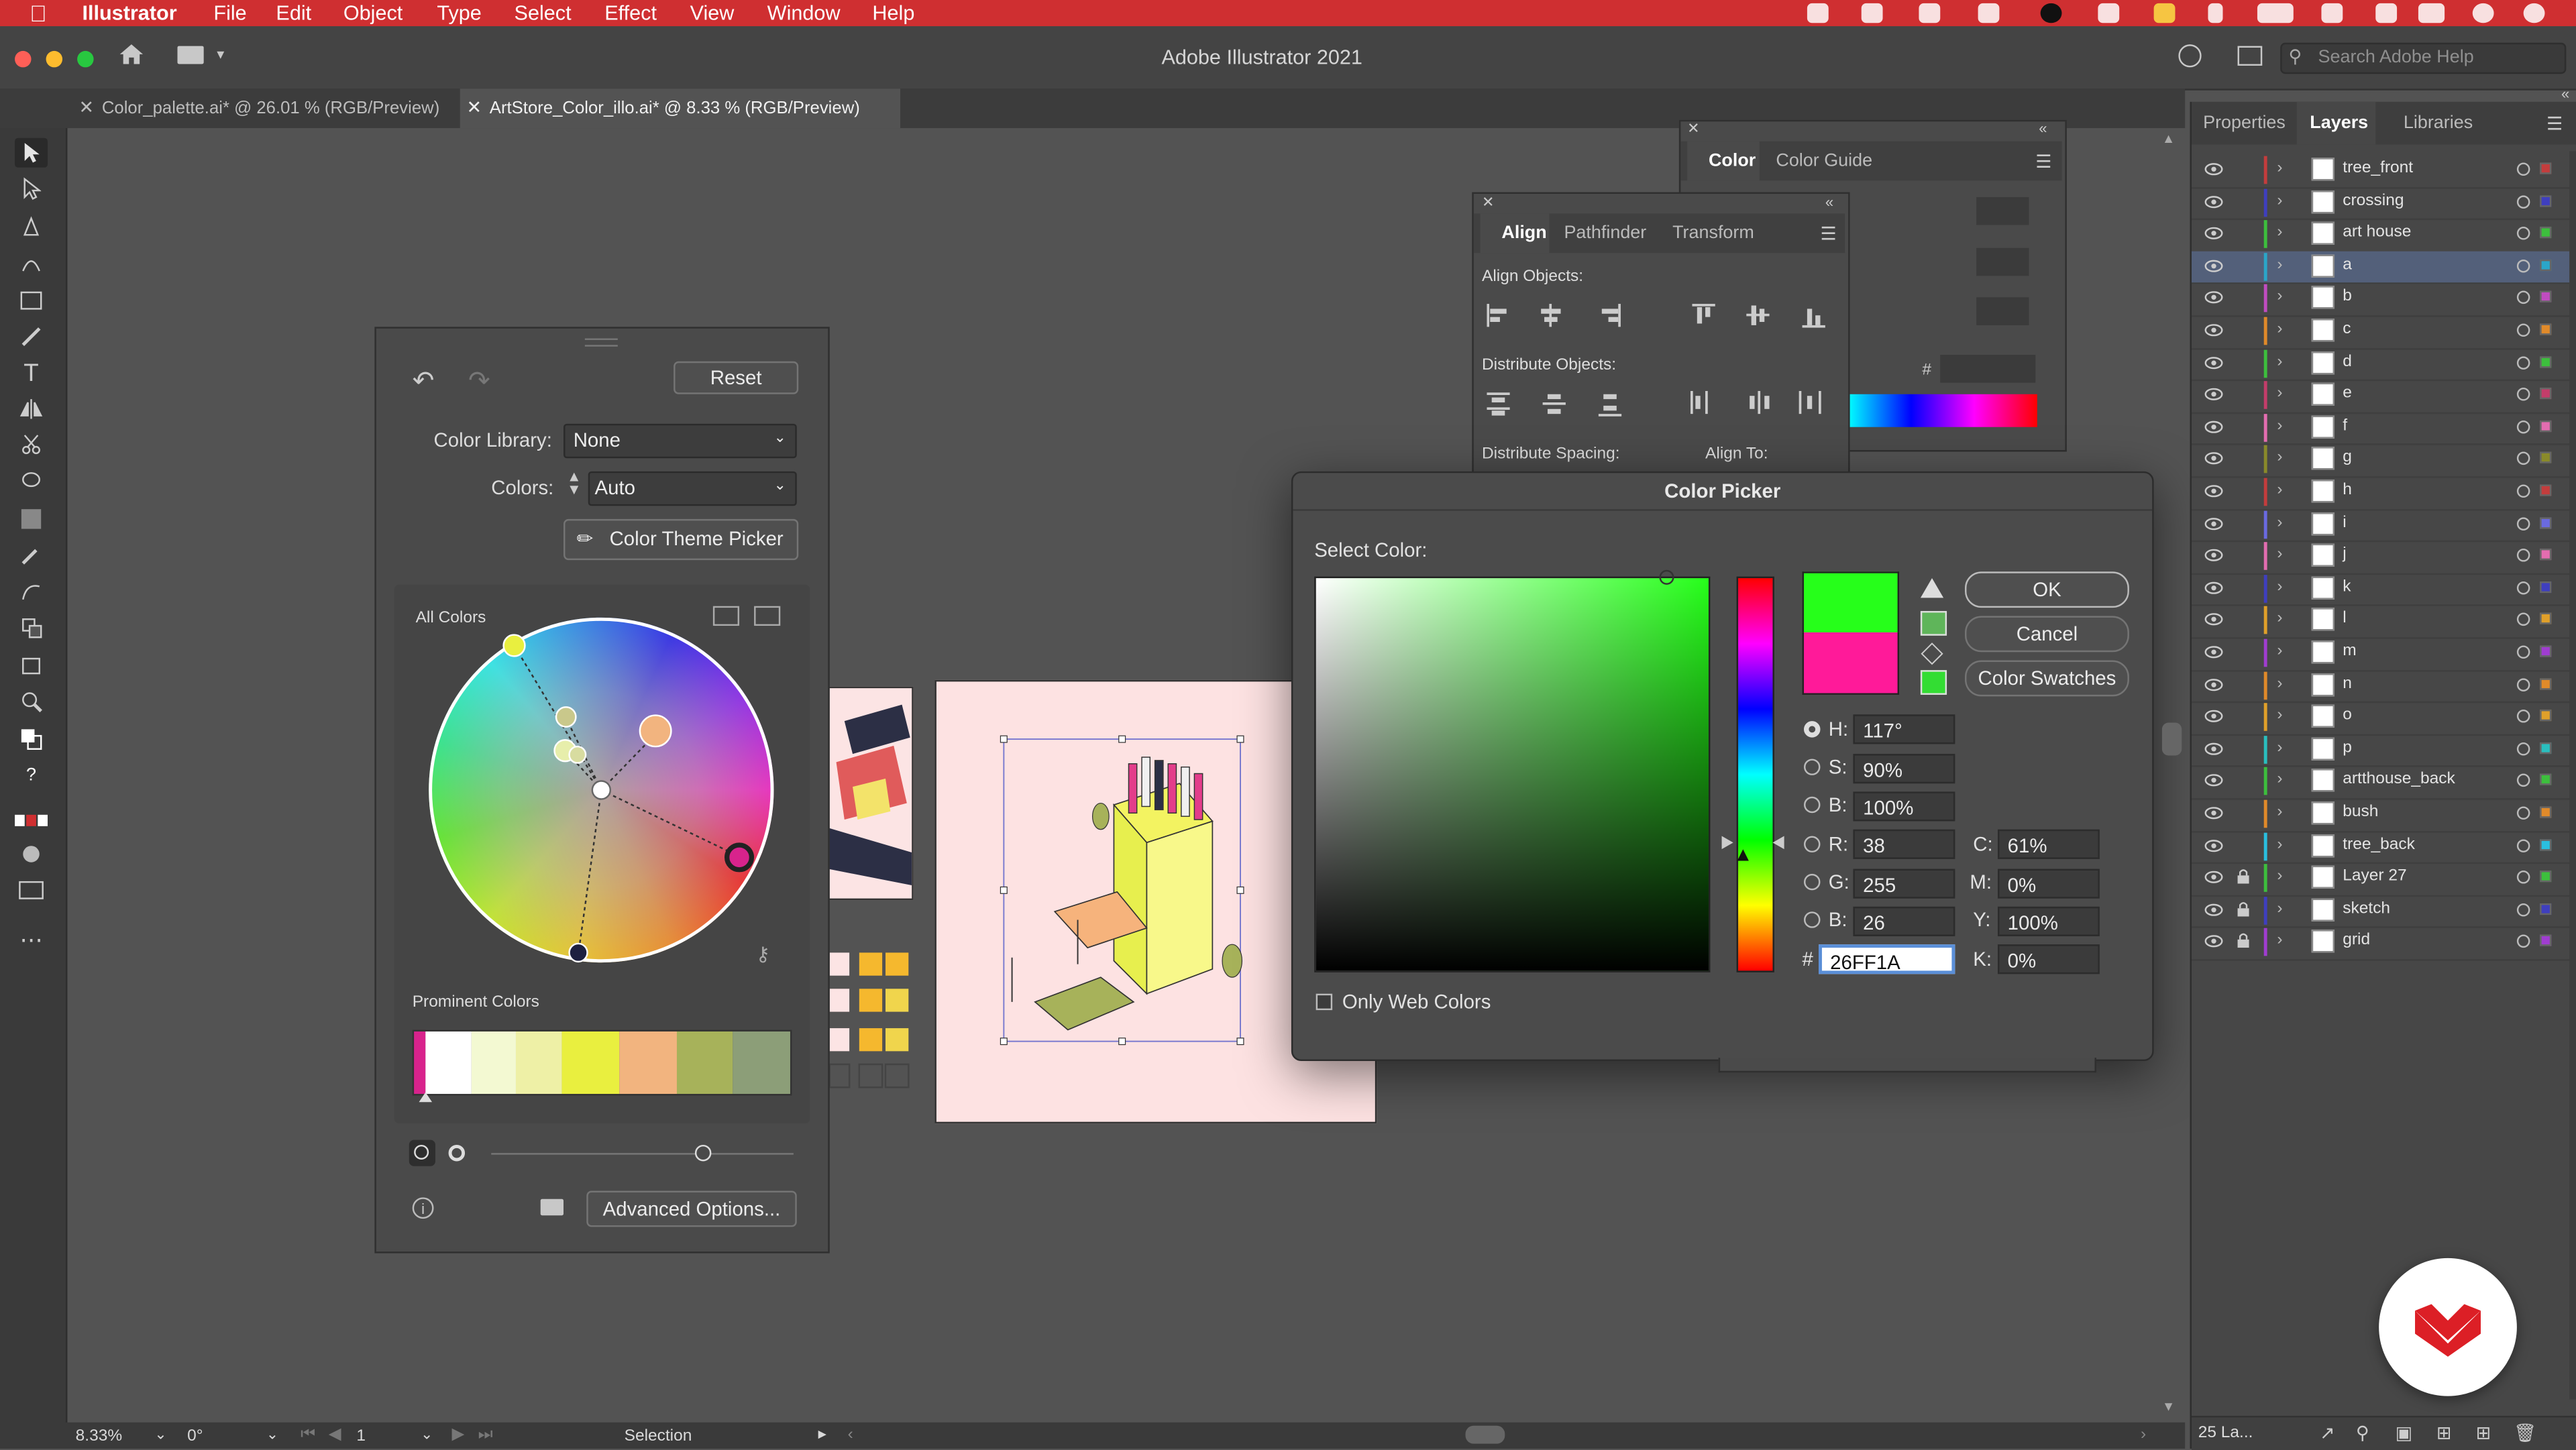 The height and width of the screenshot is (1450, 2576). I want to click on layer-row: › a, so click(2380, 268).